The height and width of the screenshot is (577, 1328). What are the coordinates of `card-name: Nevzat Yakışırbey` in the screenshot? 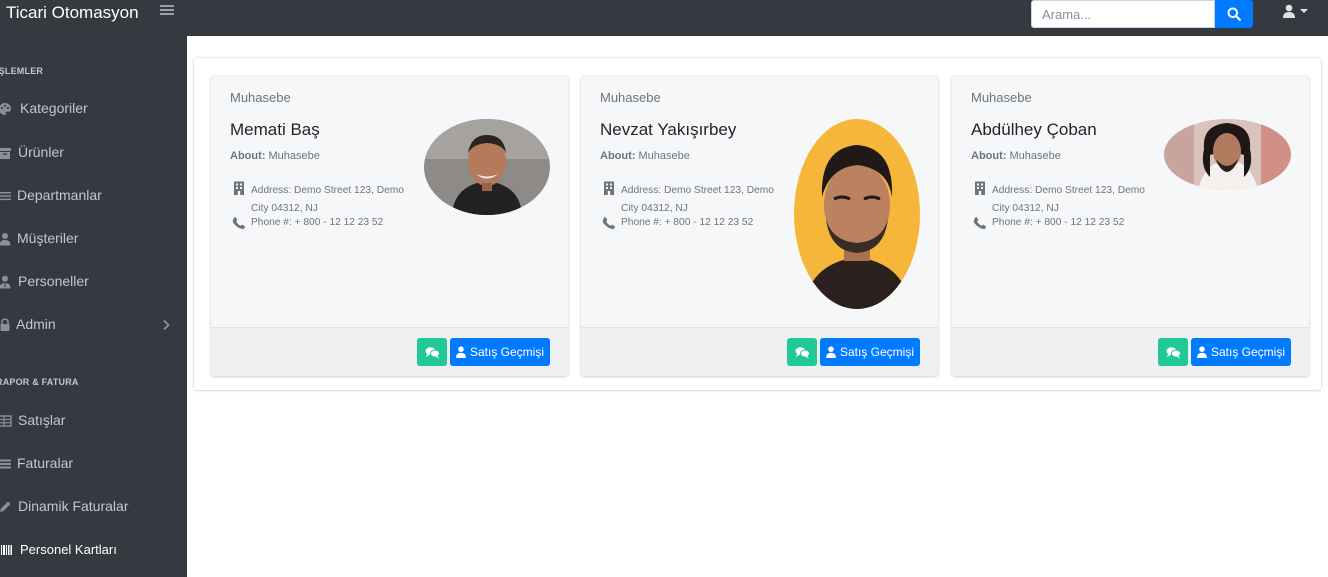 It's located at (668, 129).